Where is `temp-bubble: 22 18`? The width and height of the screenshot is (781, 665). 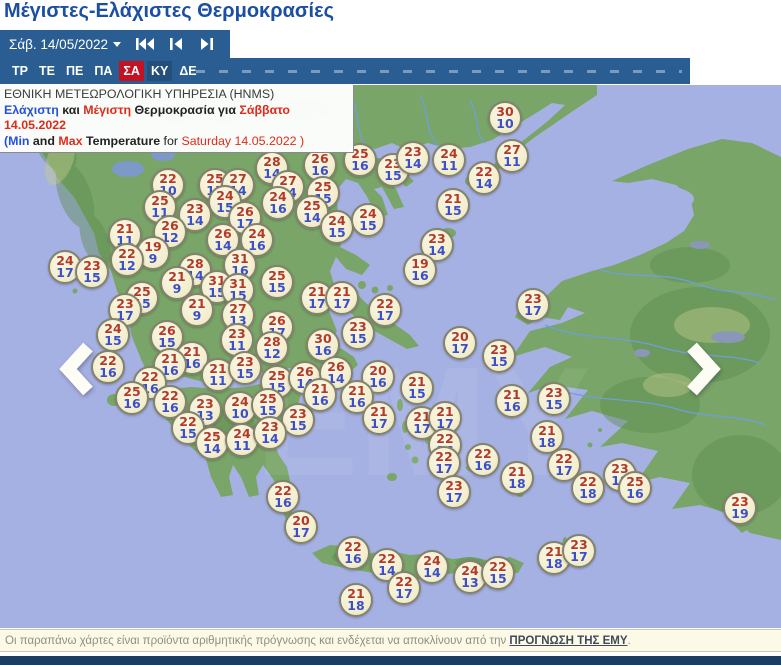
temp-bubble: 22 18 is located at coordinates (588, 488).